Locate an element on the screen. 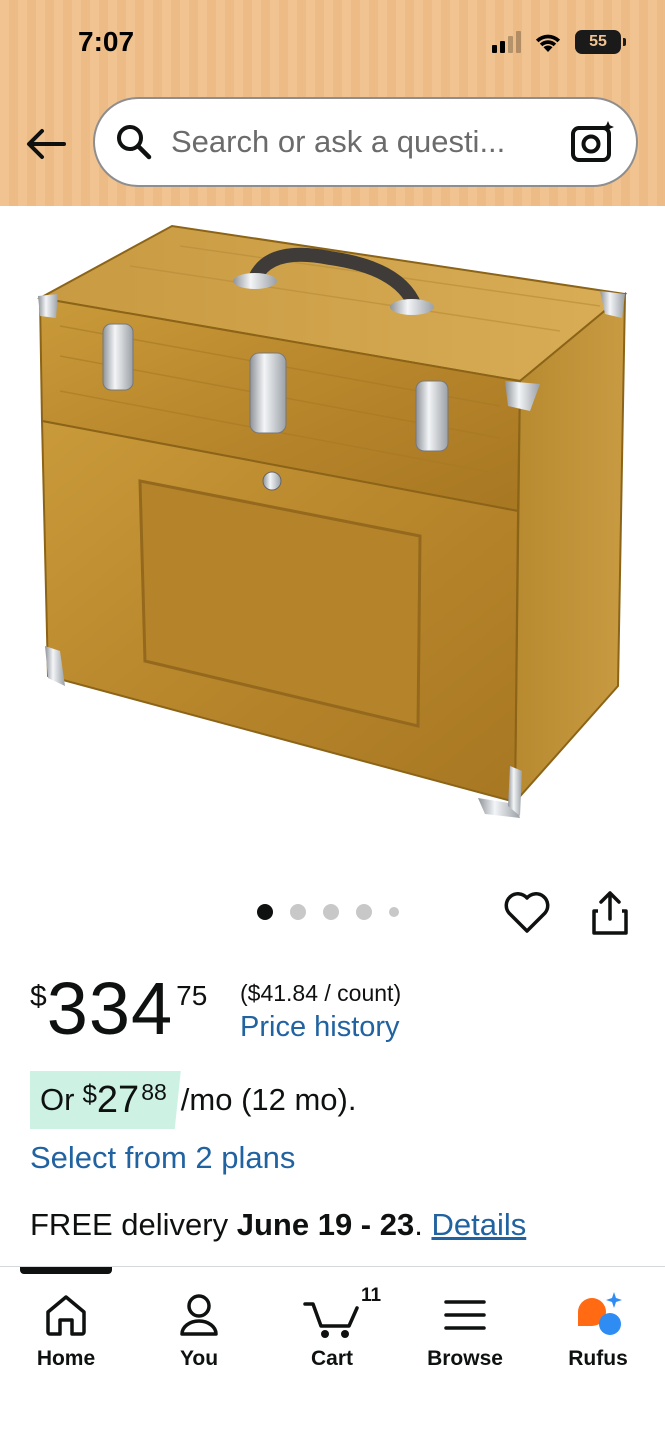 The width and height of the screenshot is (665, 1440). monthly-suffix: /mo (12 mo). is located at coordinates (268, 1099).